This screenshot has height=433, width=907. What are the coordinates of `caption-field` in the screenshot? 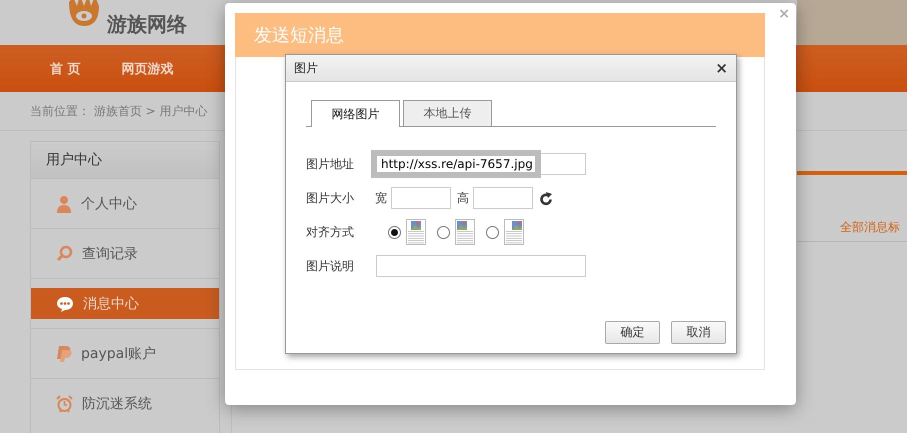 It's located at (481, 266).